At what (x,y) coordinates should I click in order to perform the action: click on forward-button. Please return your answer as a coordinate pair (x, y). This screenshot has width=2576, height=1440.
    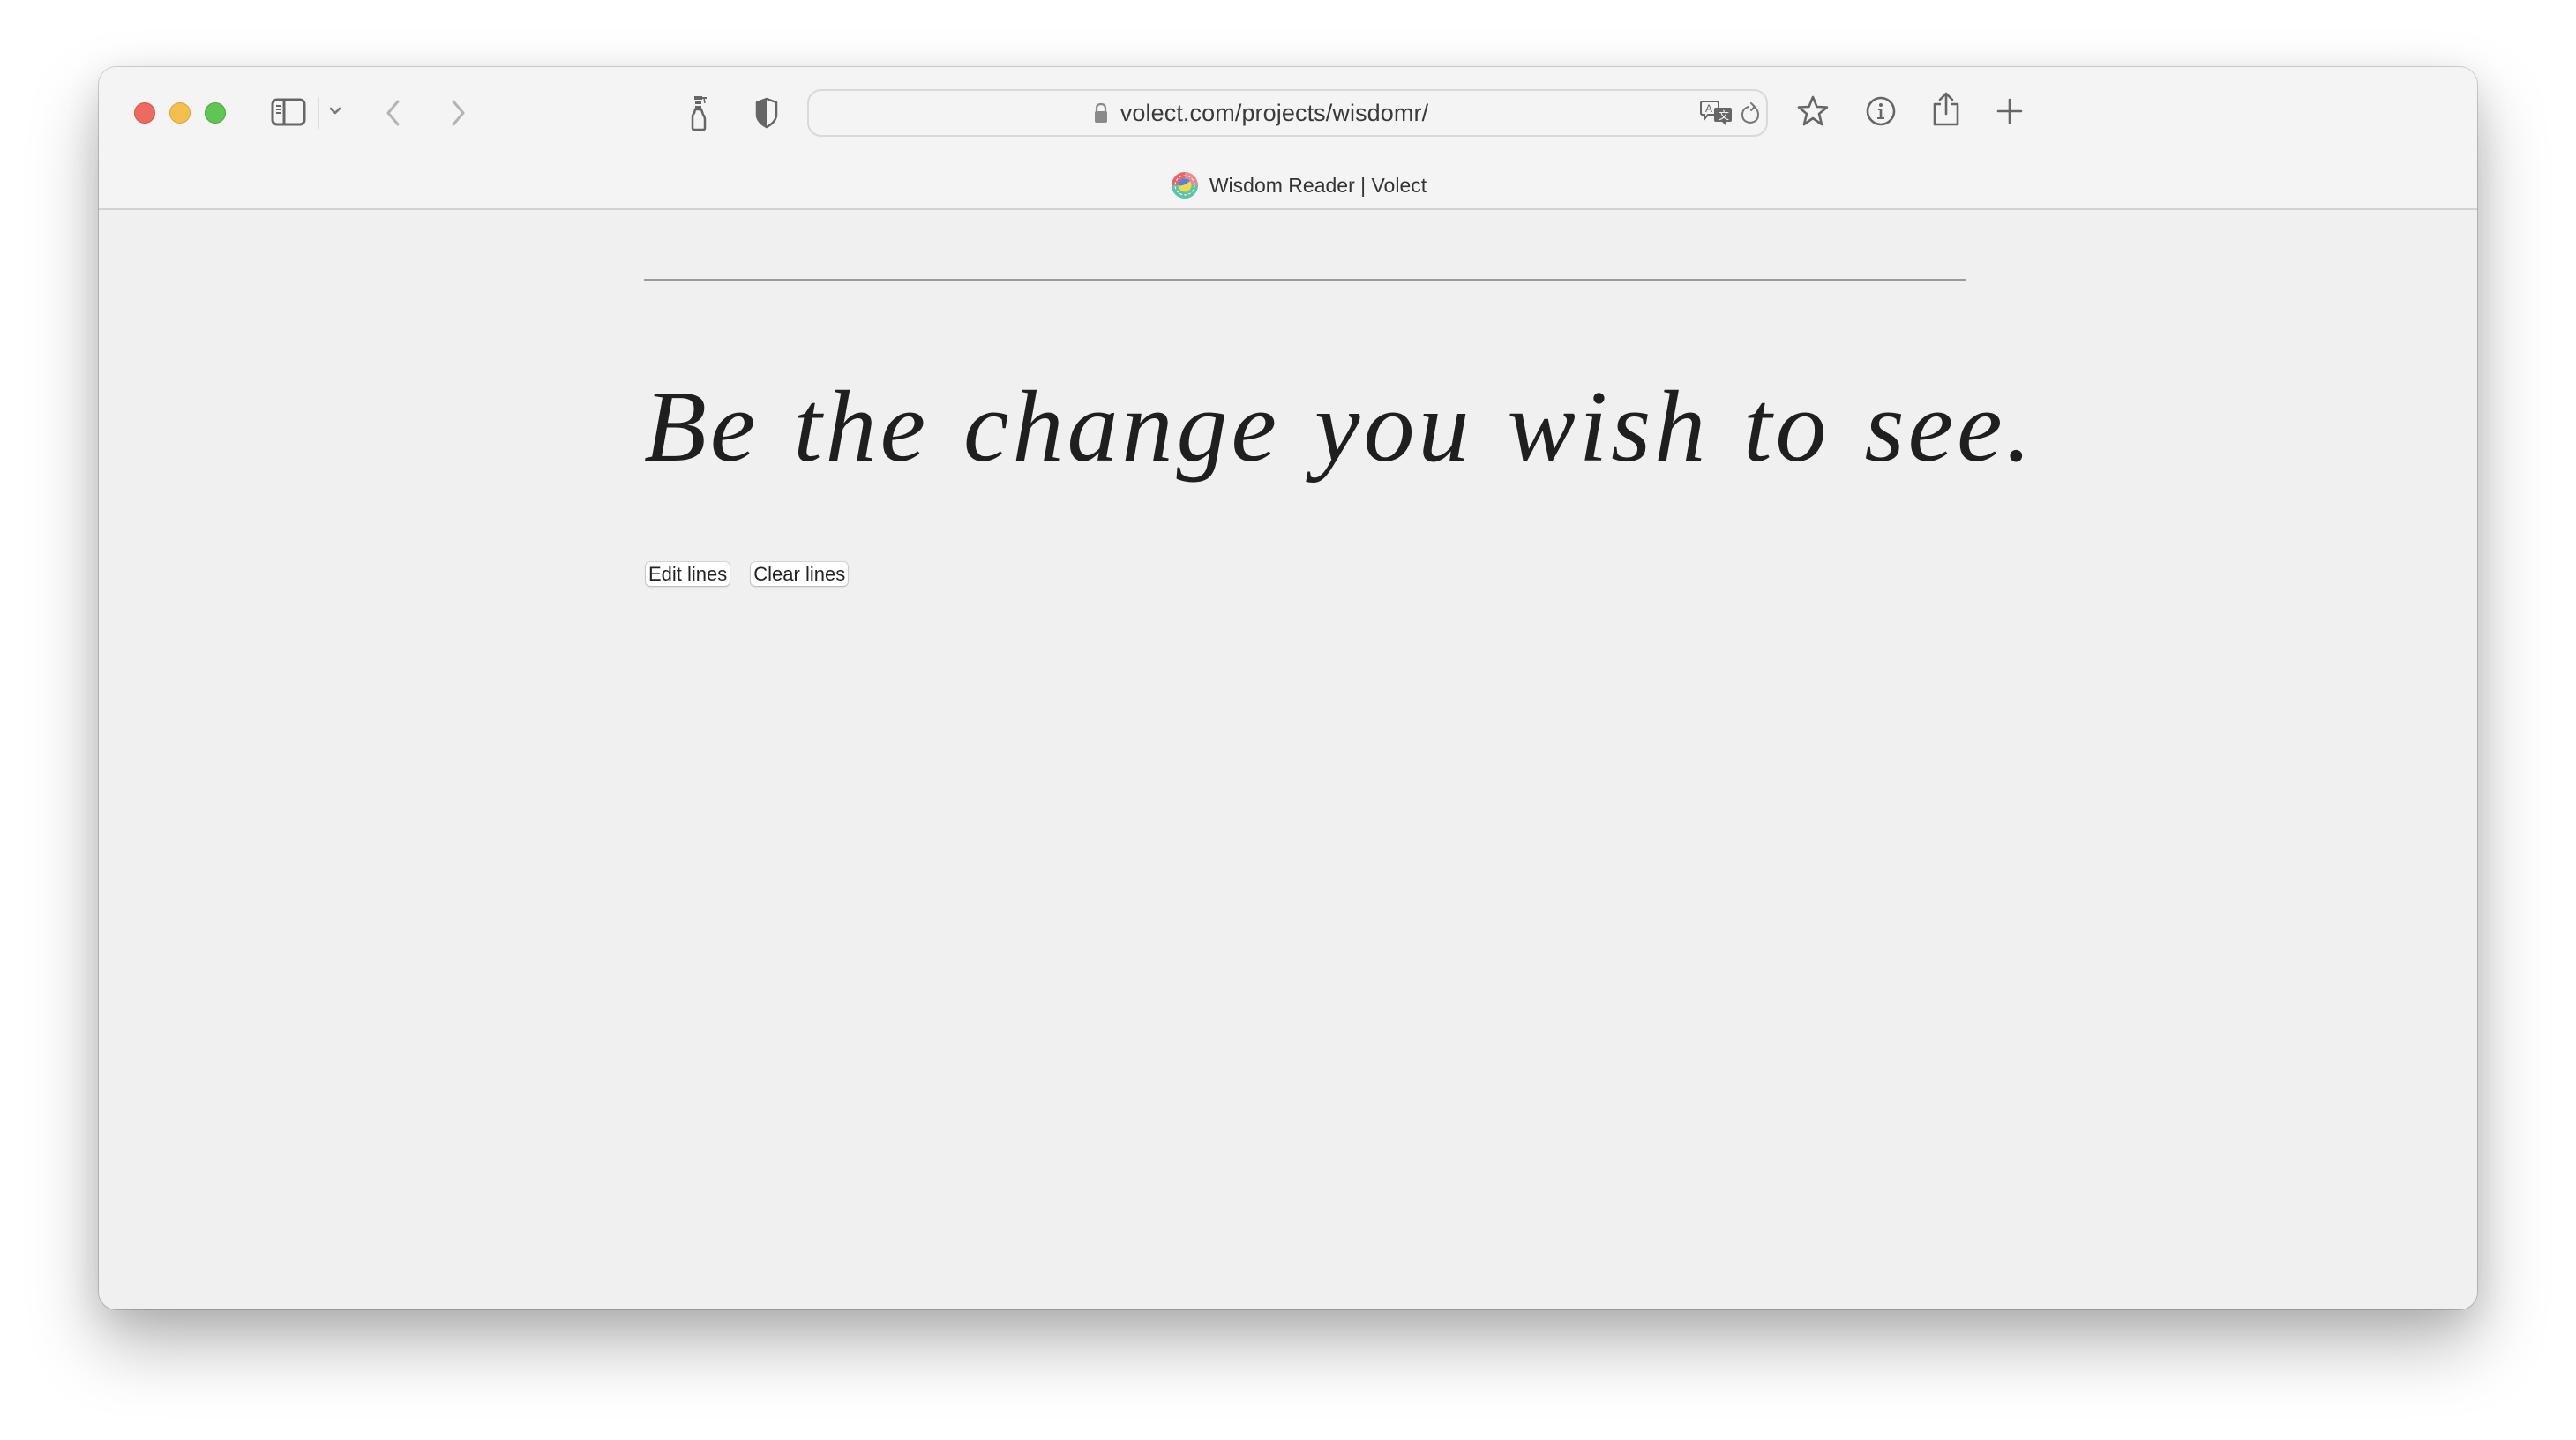
    Looking at the image, I should click on (457, 113).